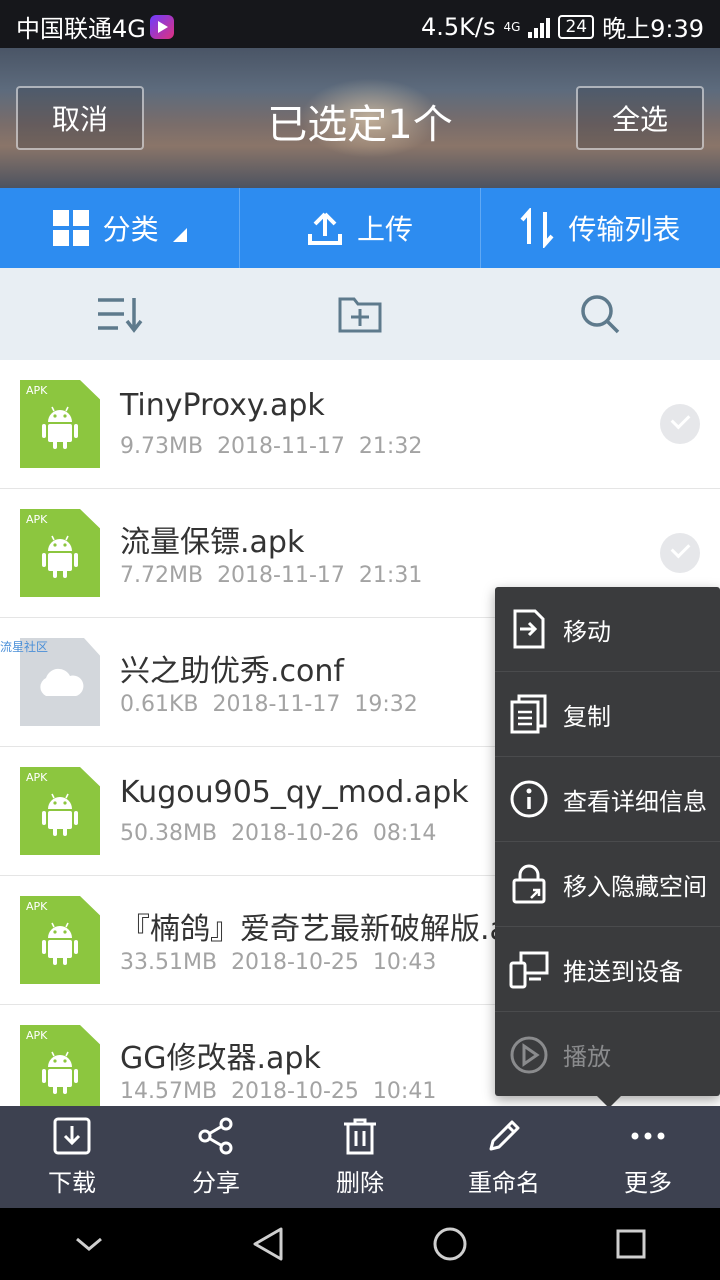  Describe the element at coordinates (162, 446) in the screenshot. I see `file-size: 9.73MB` at that location.